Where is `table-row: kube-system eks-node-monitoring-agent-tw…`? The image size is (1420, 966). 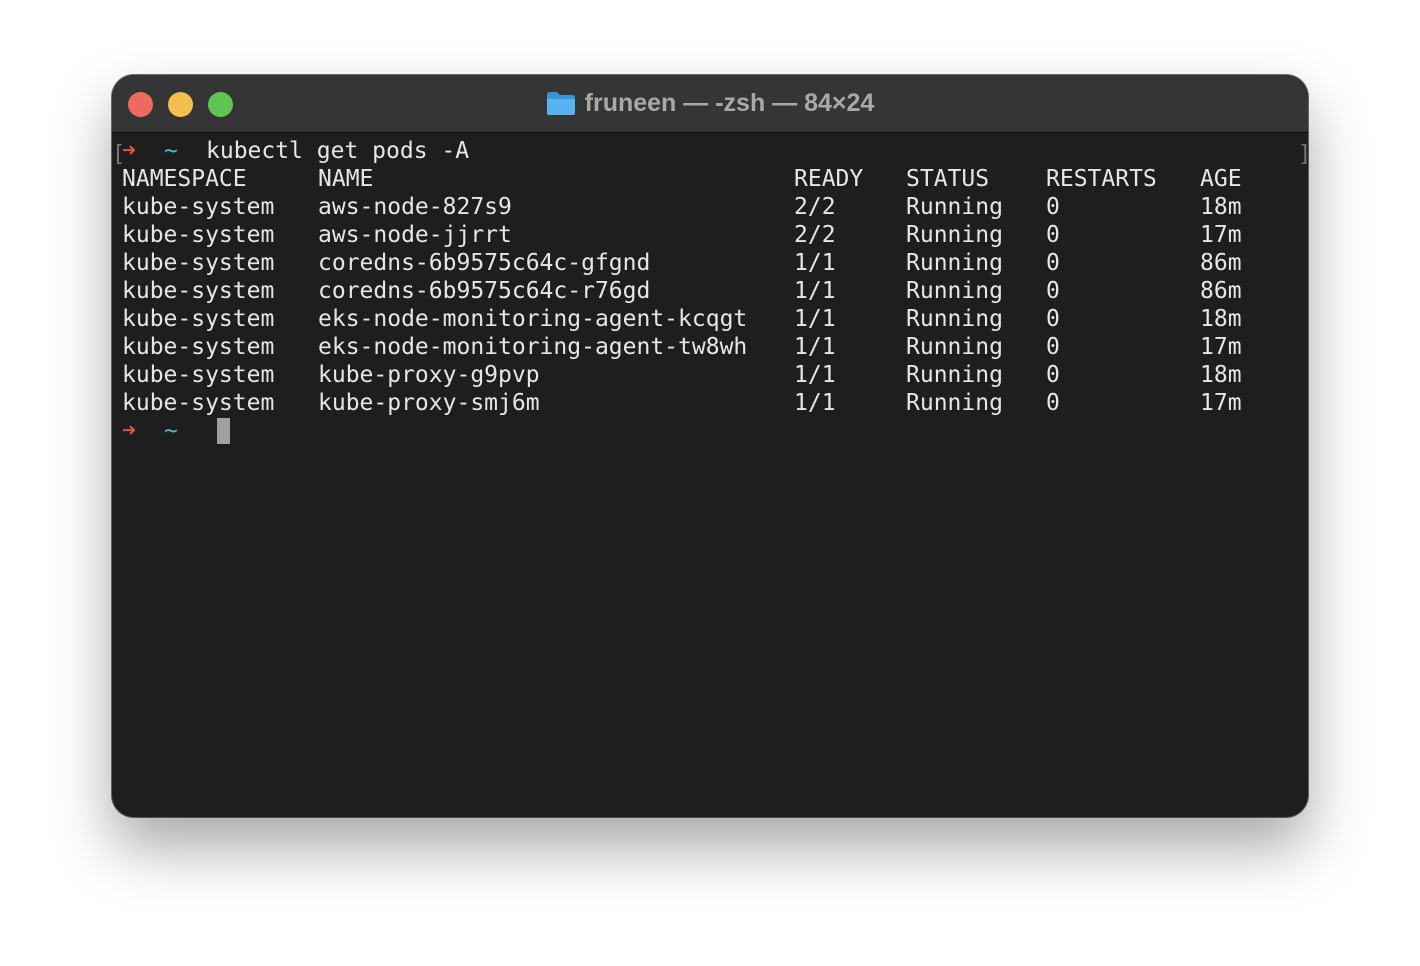
table-row: kube-system eks-node-monitoring-agent-tw… is located at coordinates (682, 347).